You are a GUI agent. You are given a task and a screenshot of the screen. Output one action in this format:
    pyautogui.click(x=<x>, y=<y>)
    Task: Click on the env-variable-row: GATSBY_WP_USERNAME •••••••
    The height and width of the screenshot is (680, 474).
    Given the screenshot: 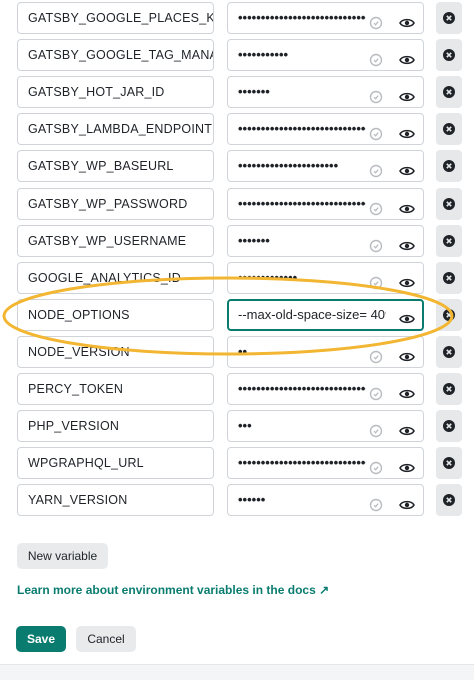 What is the action you would take?
    pyautogui.click(x=237, y=241)
    